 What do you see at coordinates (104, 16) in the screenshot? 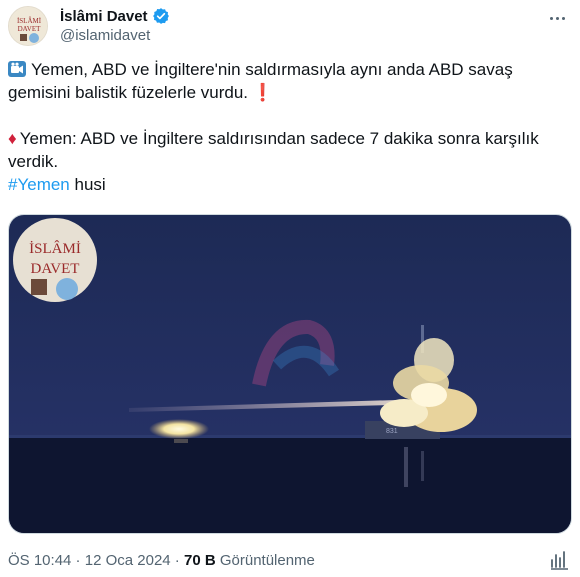
I see `display-name: İslâmi Davet` at bounding box center [104, 16].